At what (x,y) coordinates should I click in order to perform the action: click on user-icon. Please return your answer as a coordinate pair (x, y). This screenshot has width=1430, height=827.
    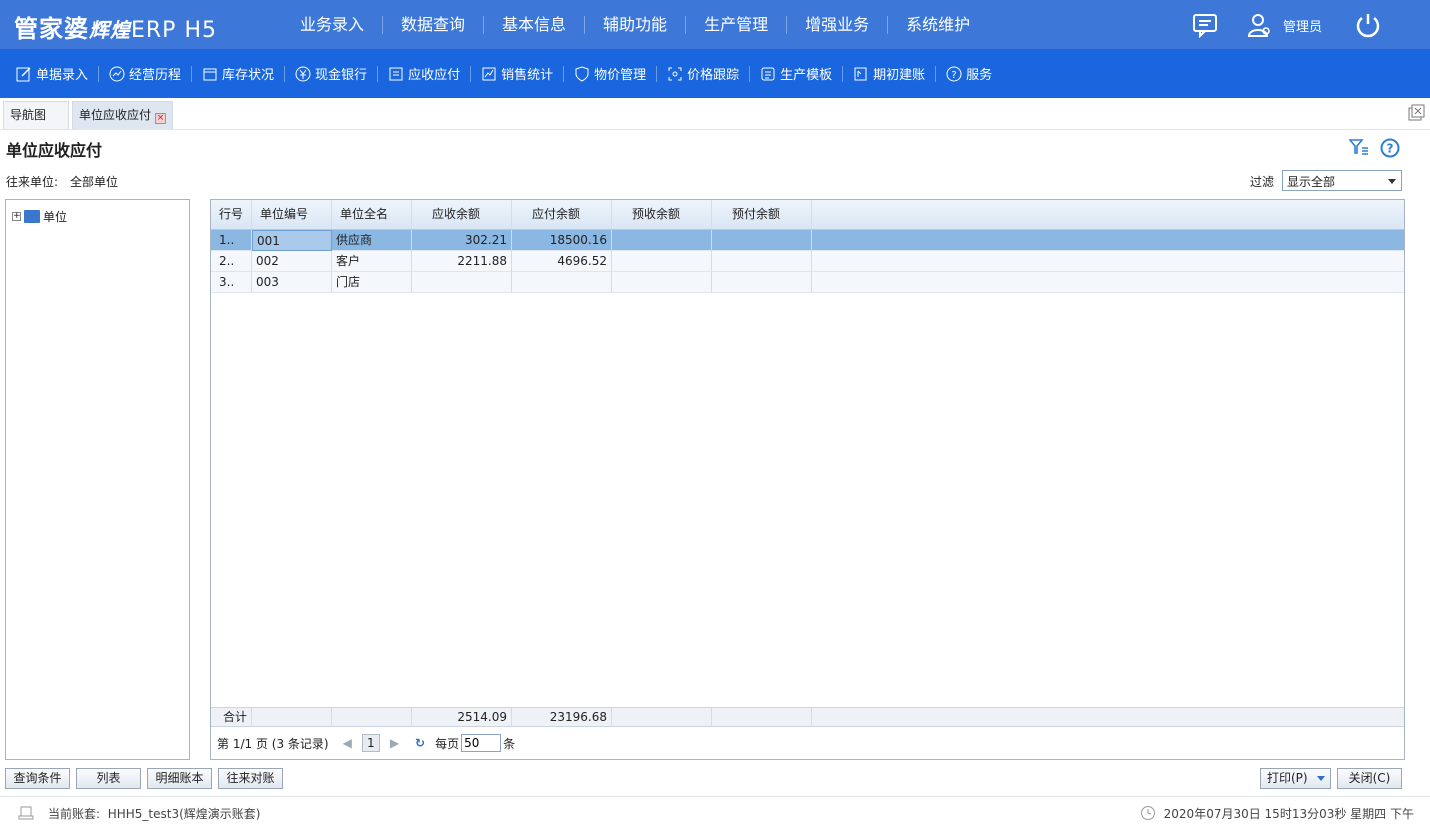
    Looking at the image, I should click on (1259, 25).